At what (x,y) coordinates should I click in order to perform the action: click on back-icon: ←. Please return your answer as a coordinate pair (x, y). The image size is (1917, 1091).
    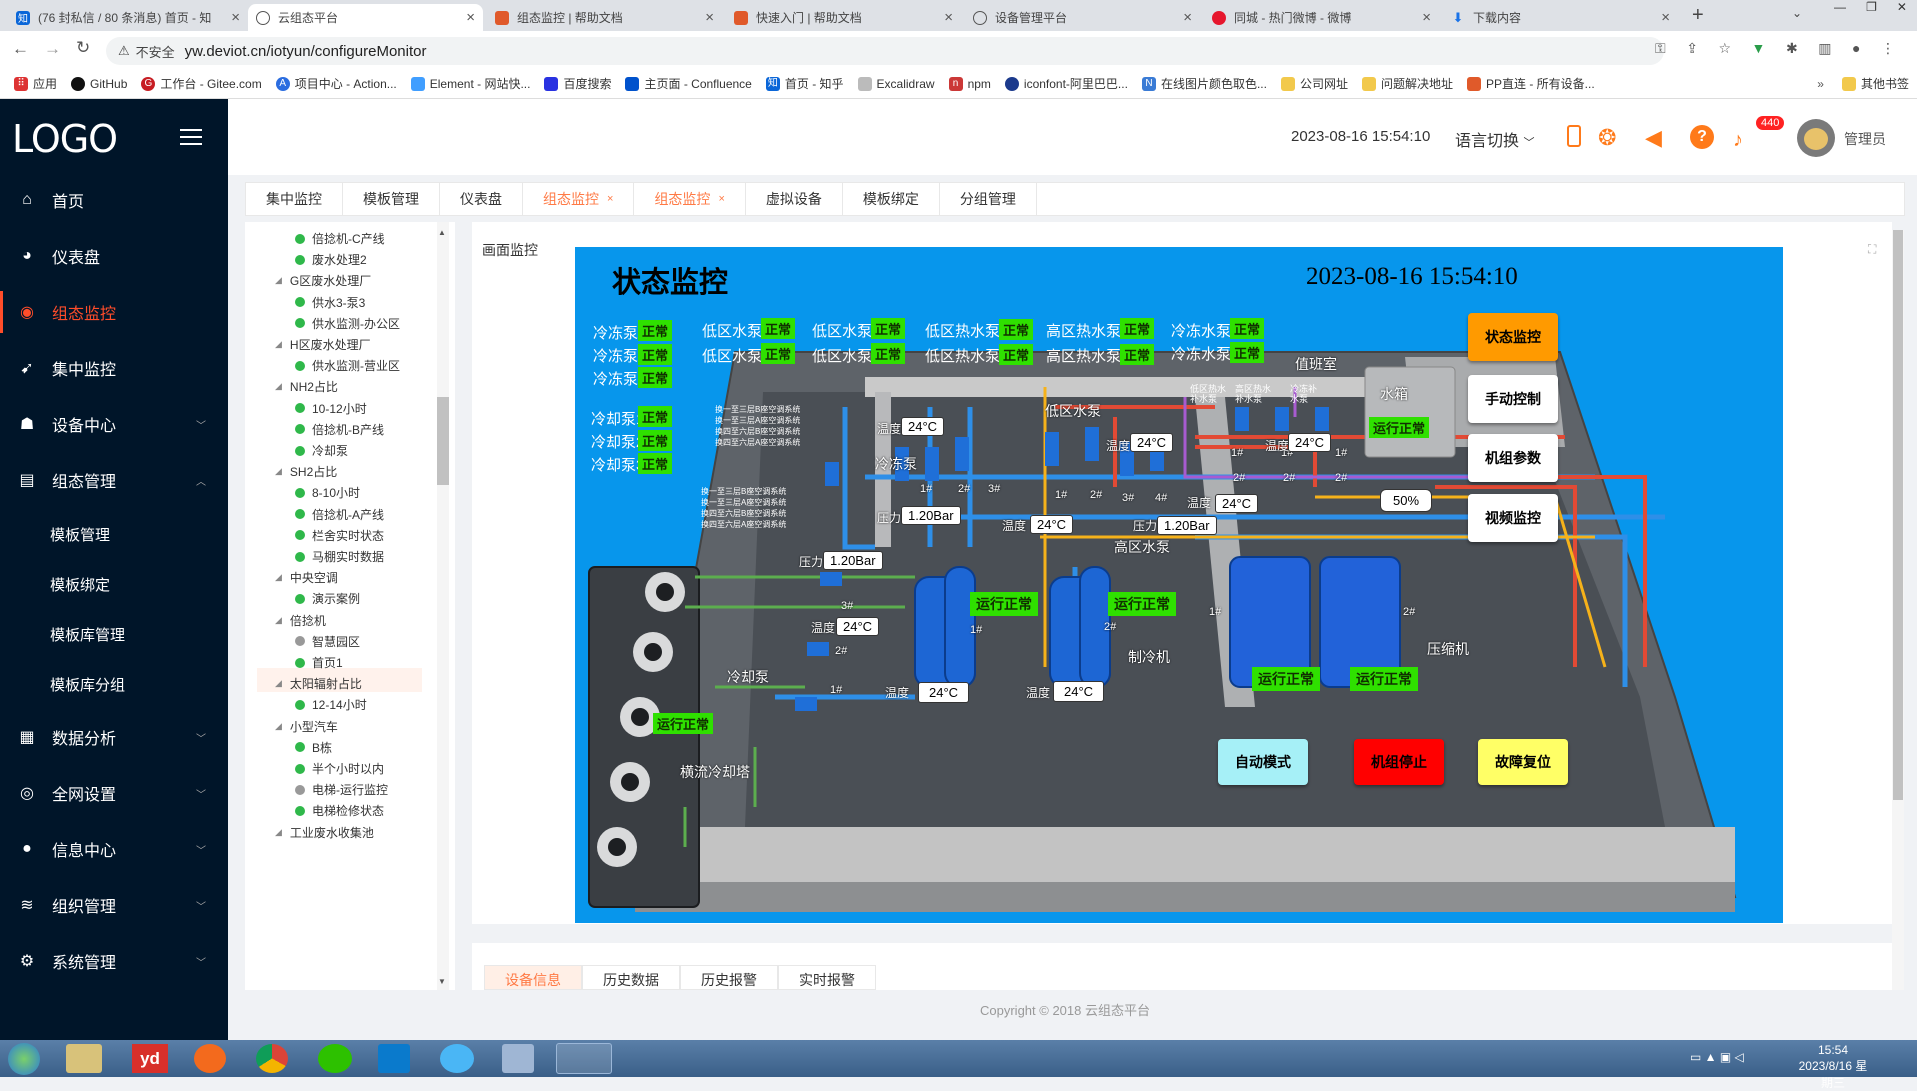
    Looking at the image, I should click on (20, 49).